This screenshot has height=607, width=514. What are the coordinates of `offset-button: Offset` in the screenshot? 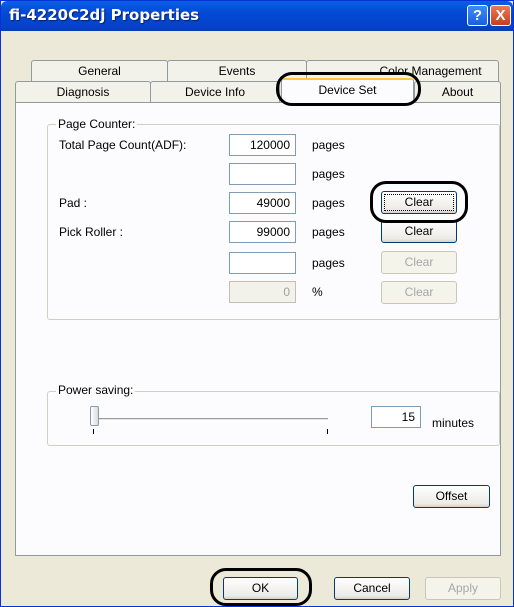 It's located at (451, 496).